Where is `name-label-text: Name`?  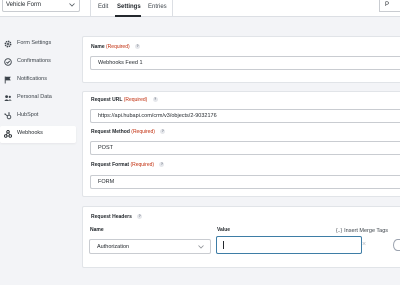 name-label-text: Name is located at coordinates (98, 47).